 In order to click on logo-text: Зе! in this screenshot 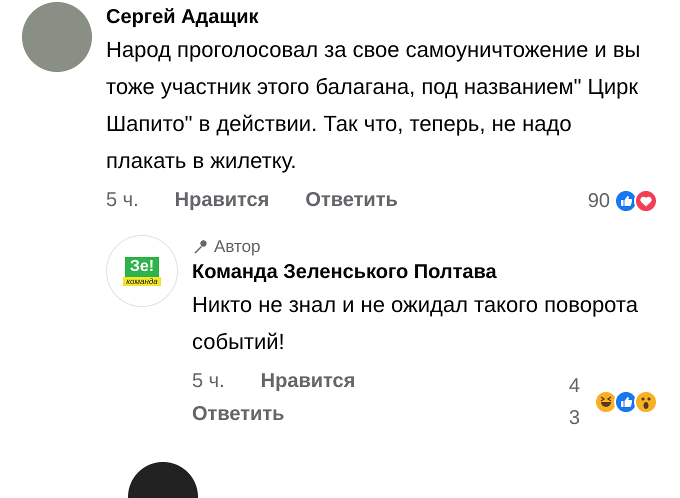, I will do `click(142, 266)`.